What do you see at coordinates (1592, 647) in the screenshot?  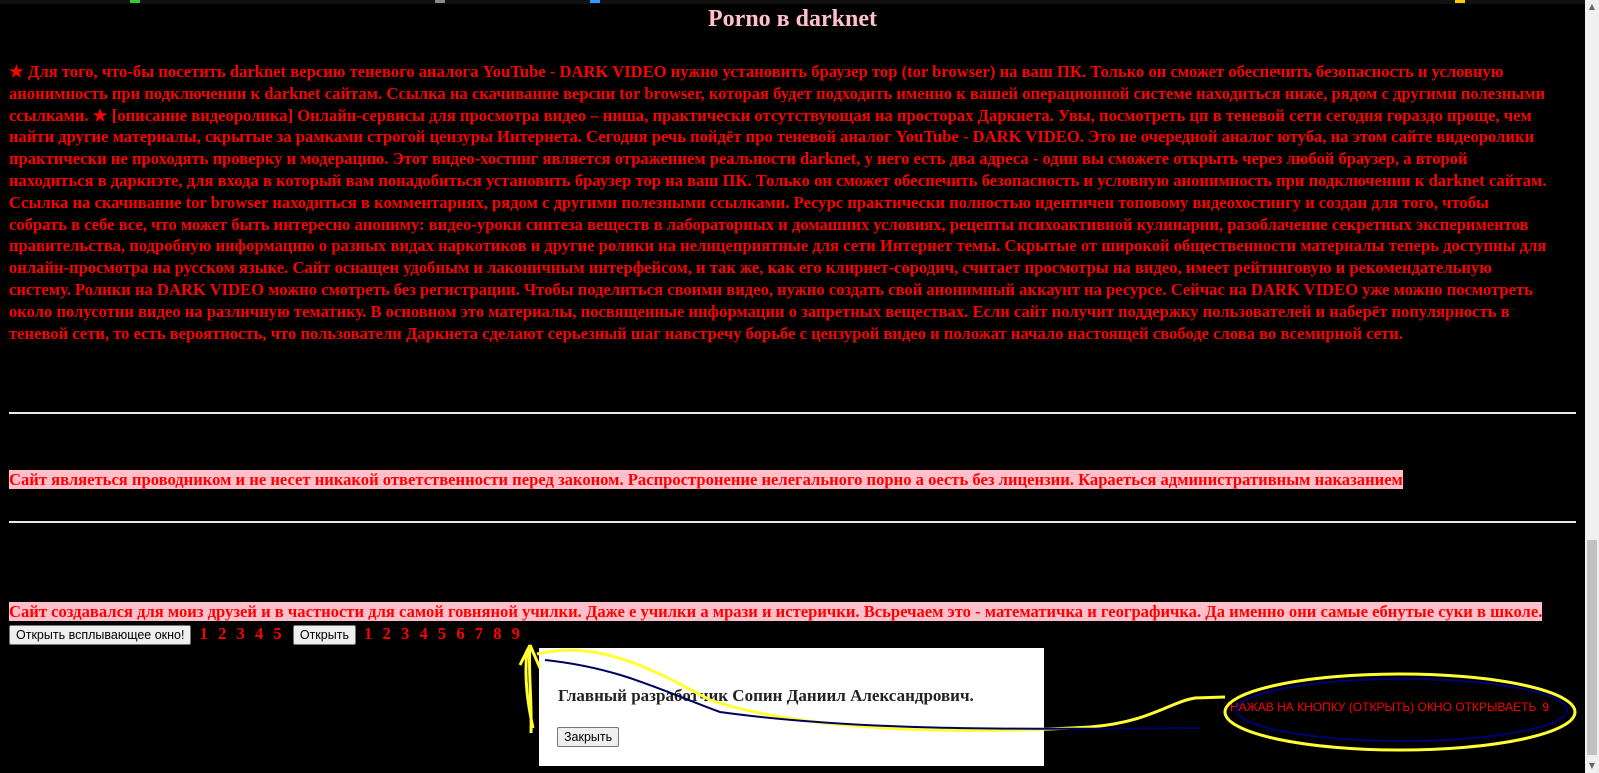 I see `scroll-thumb` at bounding box center [1592, 647].